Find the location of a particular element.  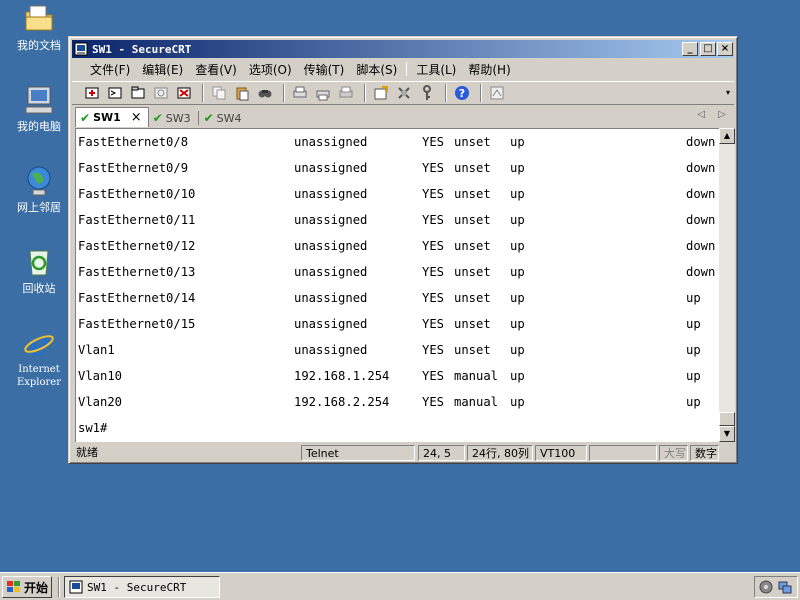

key-icon is located at coordinates (427, 93).